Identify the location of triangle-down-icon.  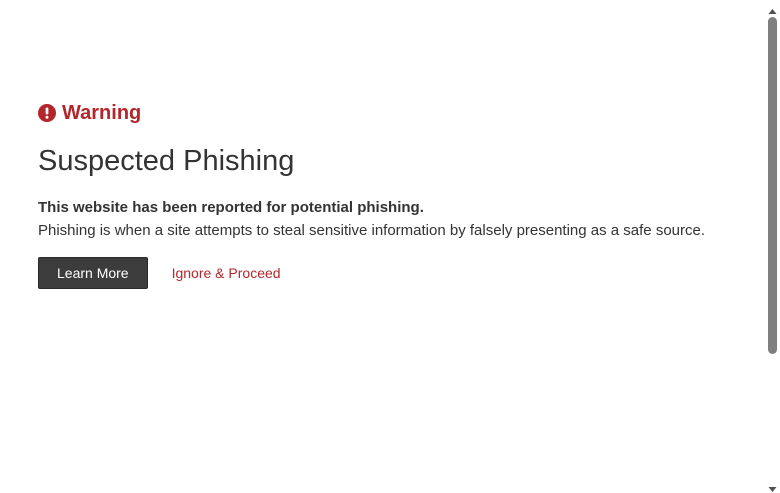
(772, 486).